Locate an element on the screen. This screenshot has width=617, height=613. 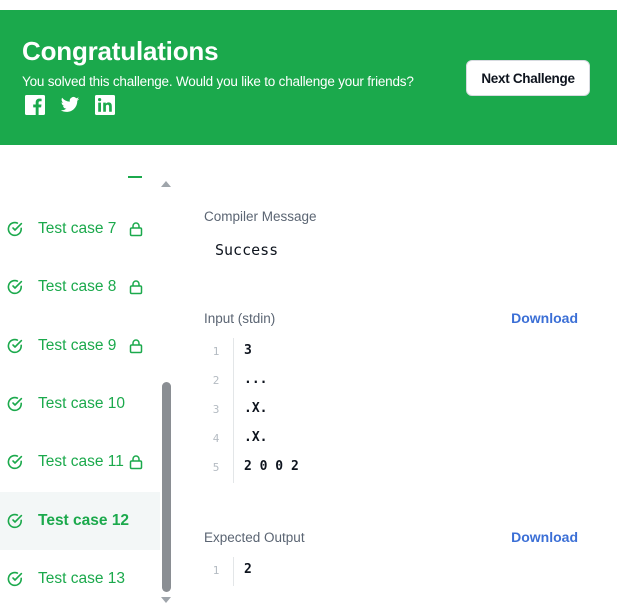
compiler-message-text: Success is located at coordinates (247, 250).